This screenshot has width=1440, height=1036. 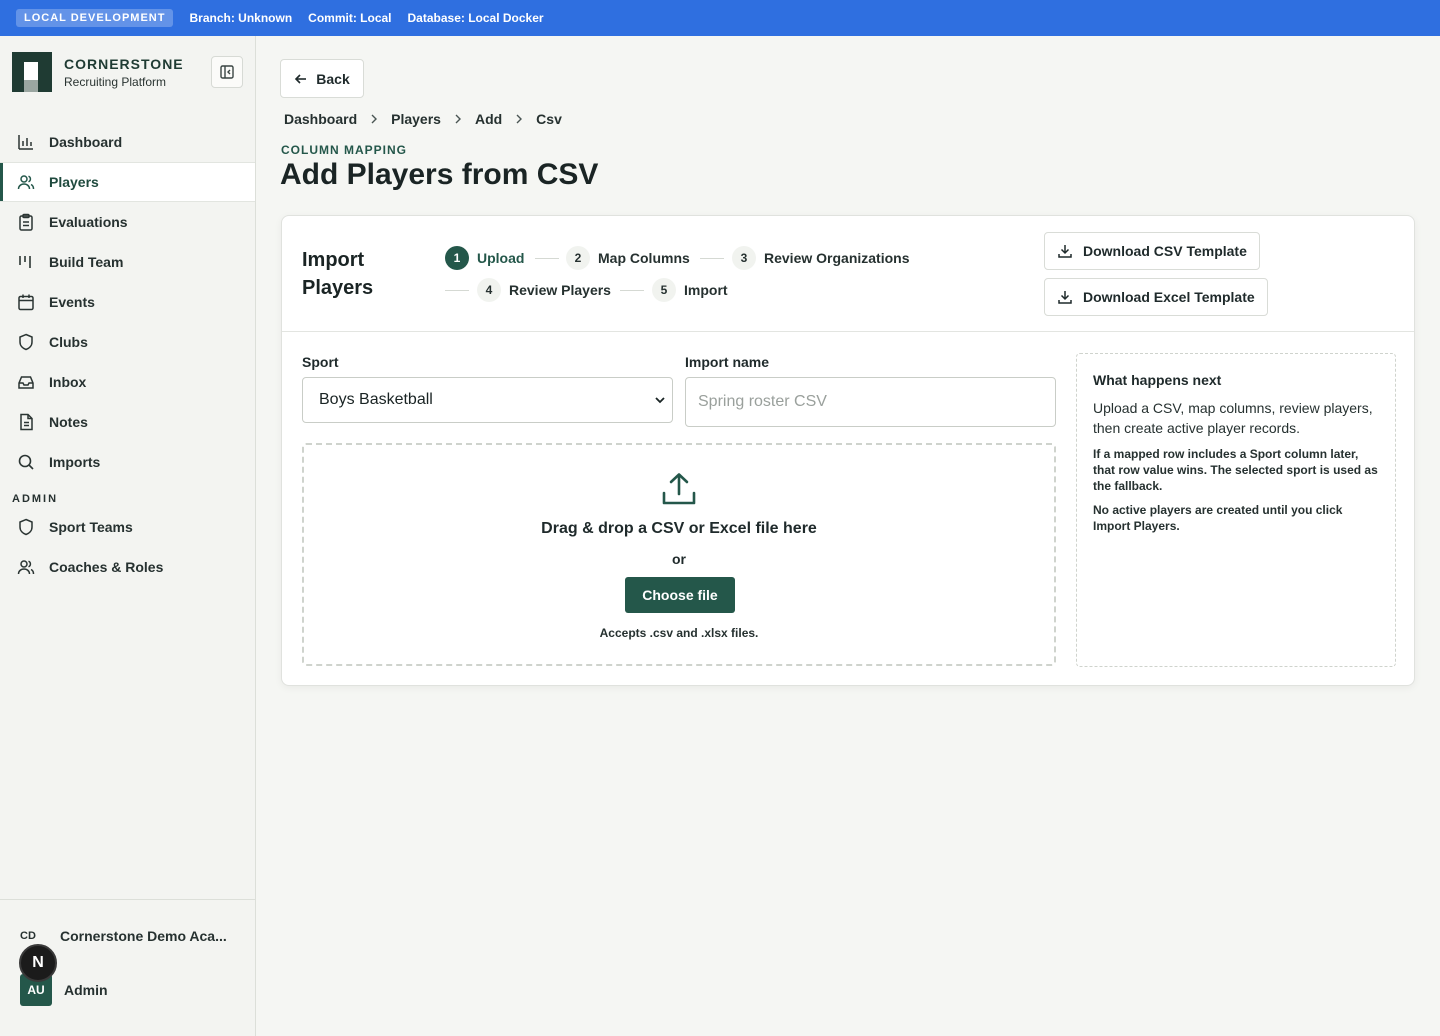 I want to click on sidebar-item-notes: Notes, so click(x=127, y=422).